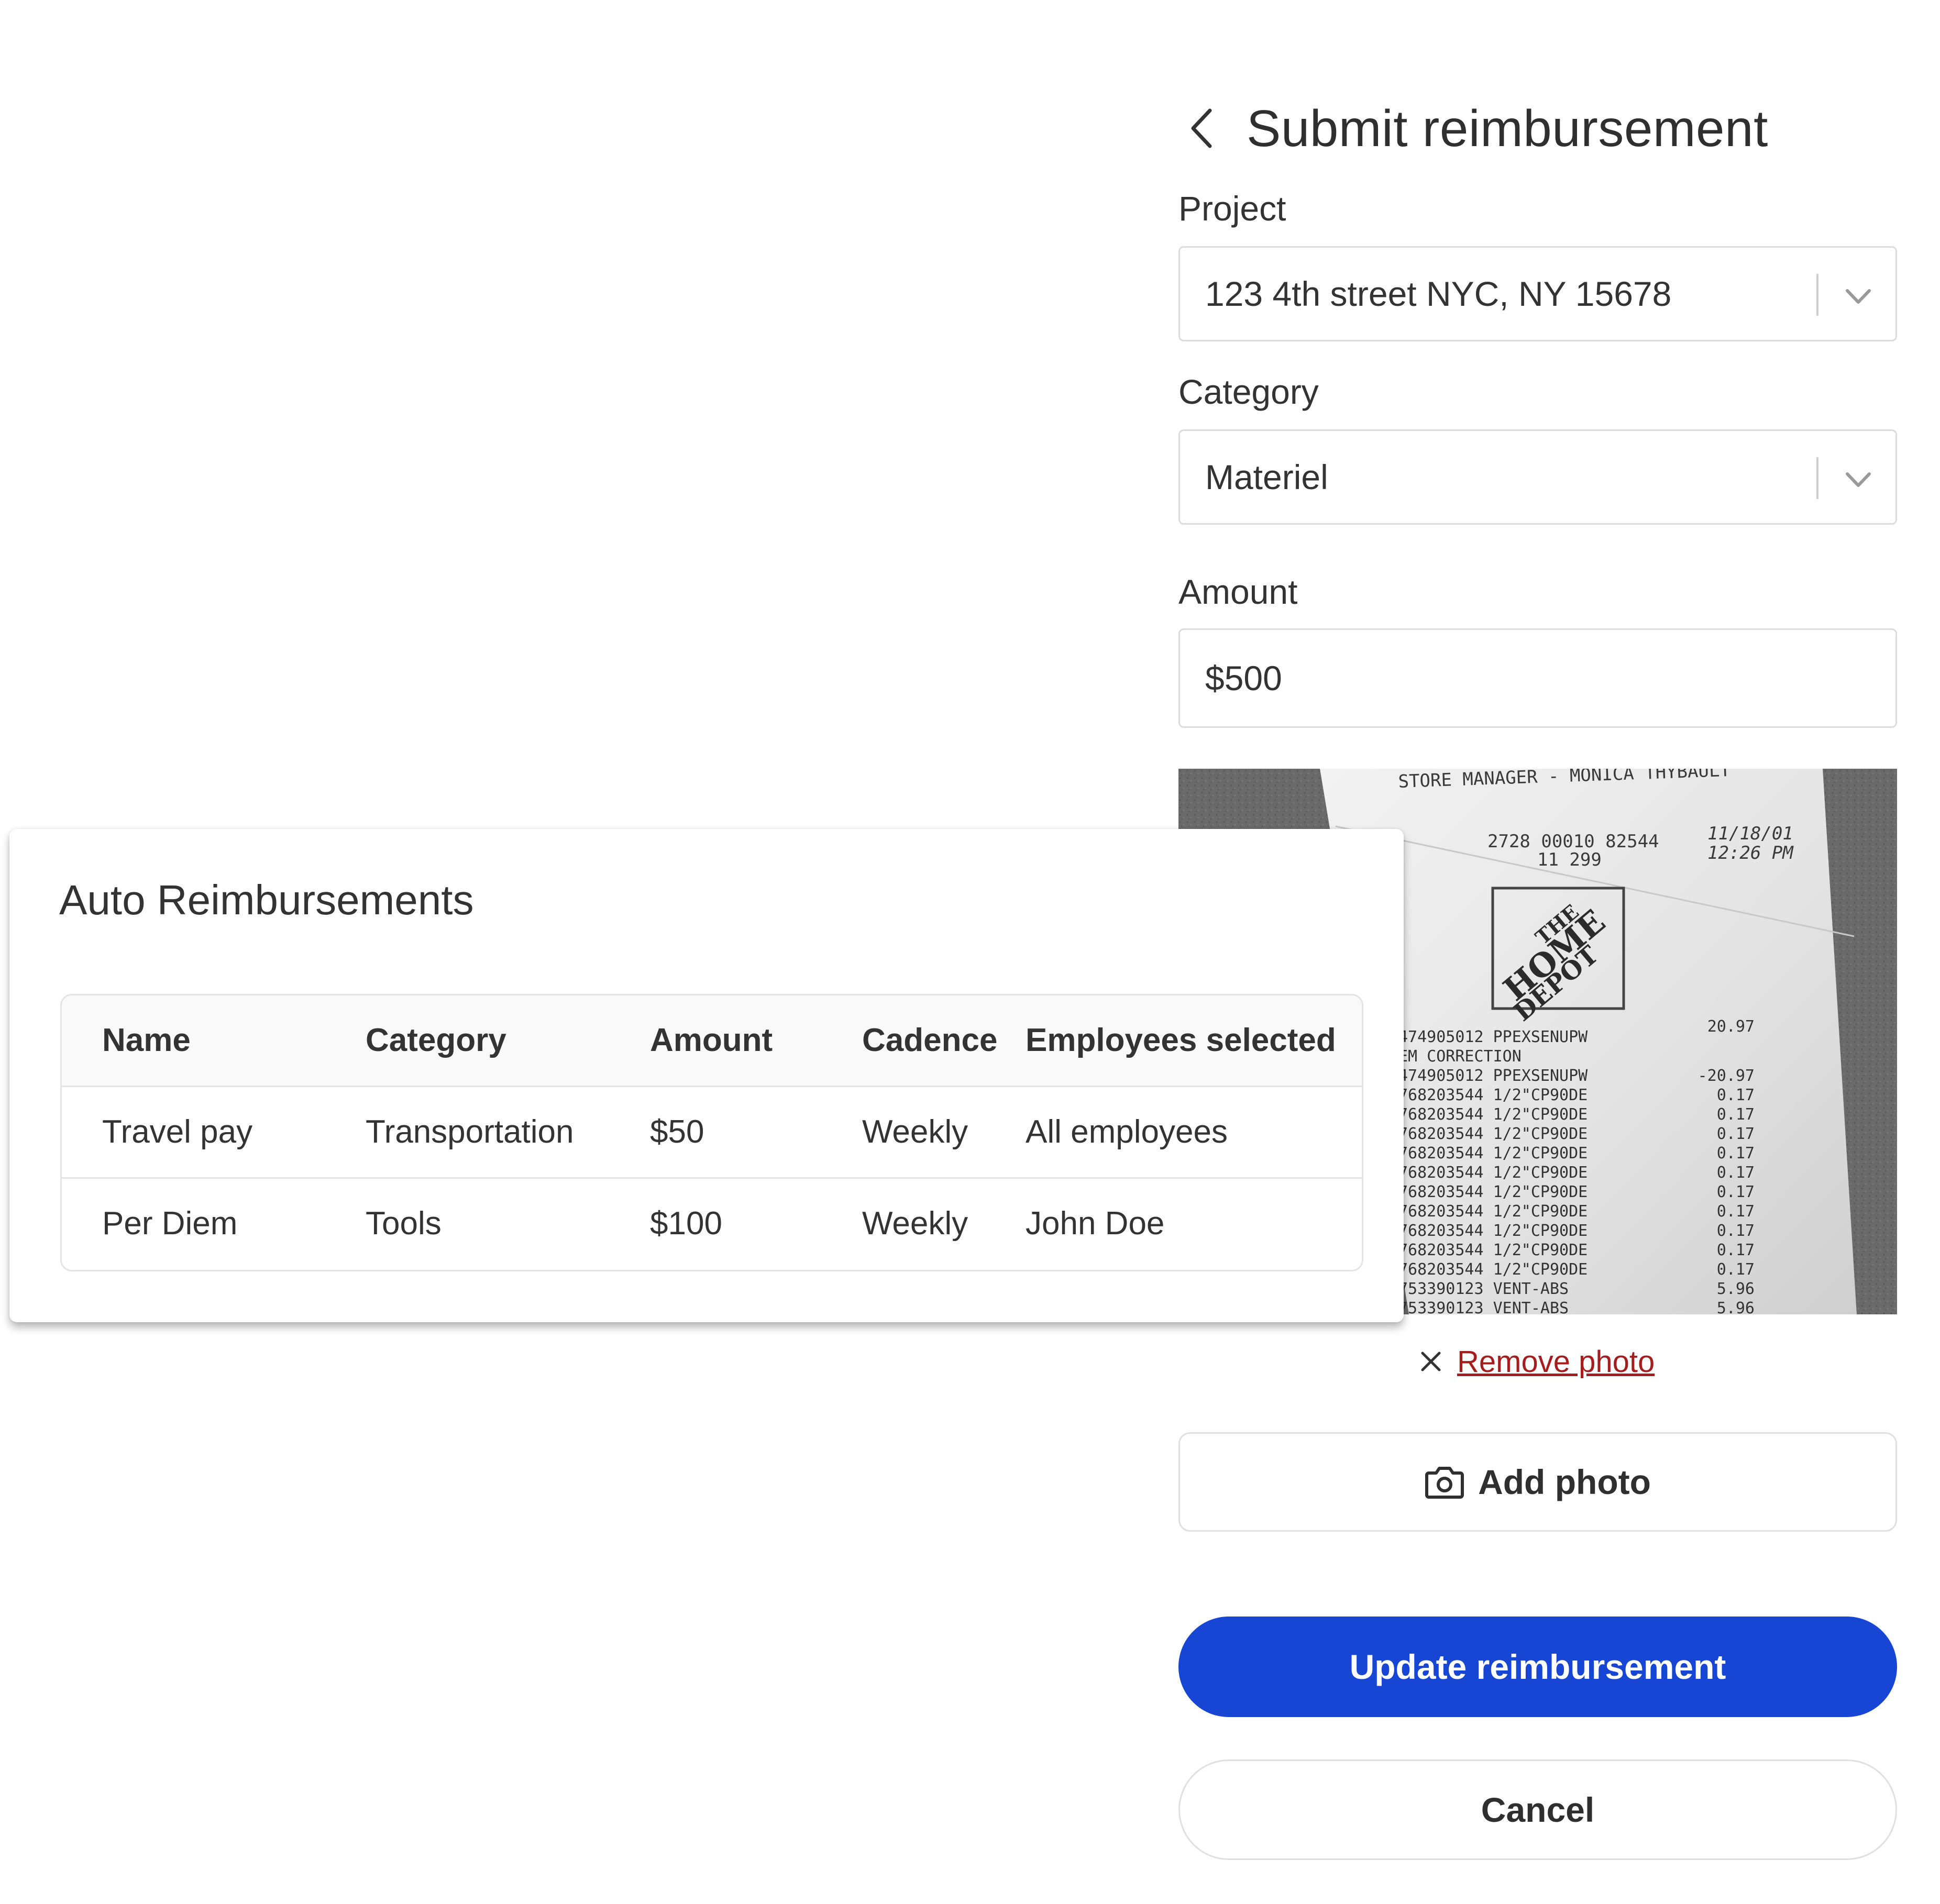 The image size is (1940, 1904). I want to click on chevron-left-icon, so click(1201, 128).